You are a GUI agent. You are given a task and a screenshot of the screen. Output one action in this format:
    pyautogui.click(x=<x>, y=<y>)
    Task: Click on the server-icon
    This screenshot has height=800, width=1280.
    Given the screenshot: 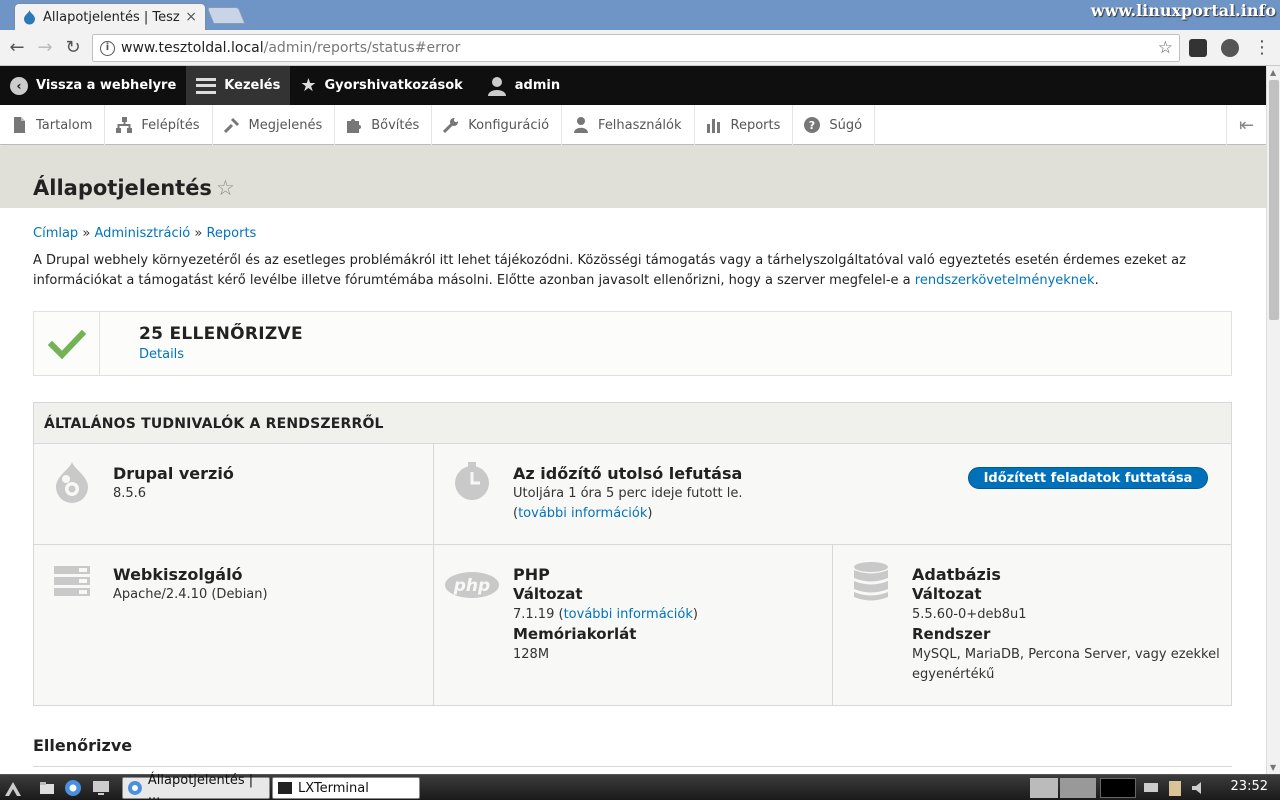 What is the action you would take?
    pyautogui.click(x=72, y=581)
    